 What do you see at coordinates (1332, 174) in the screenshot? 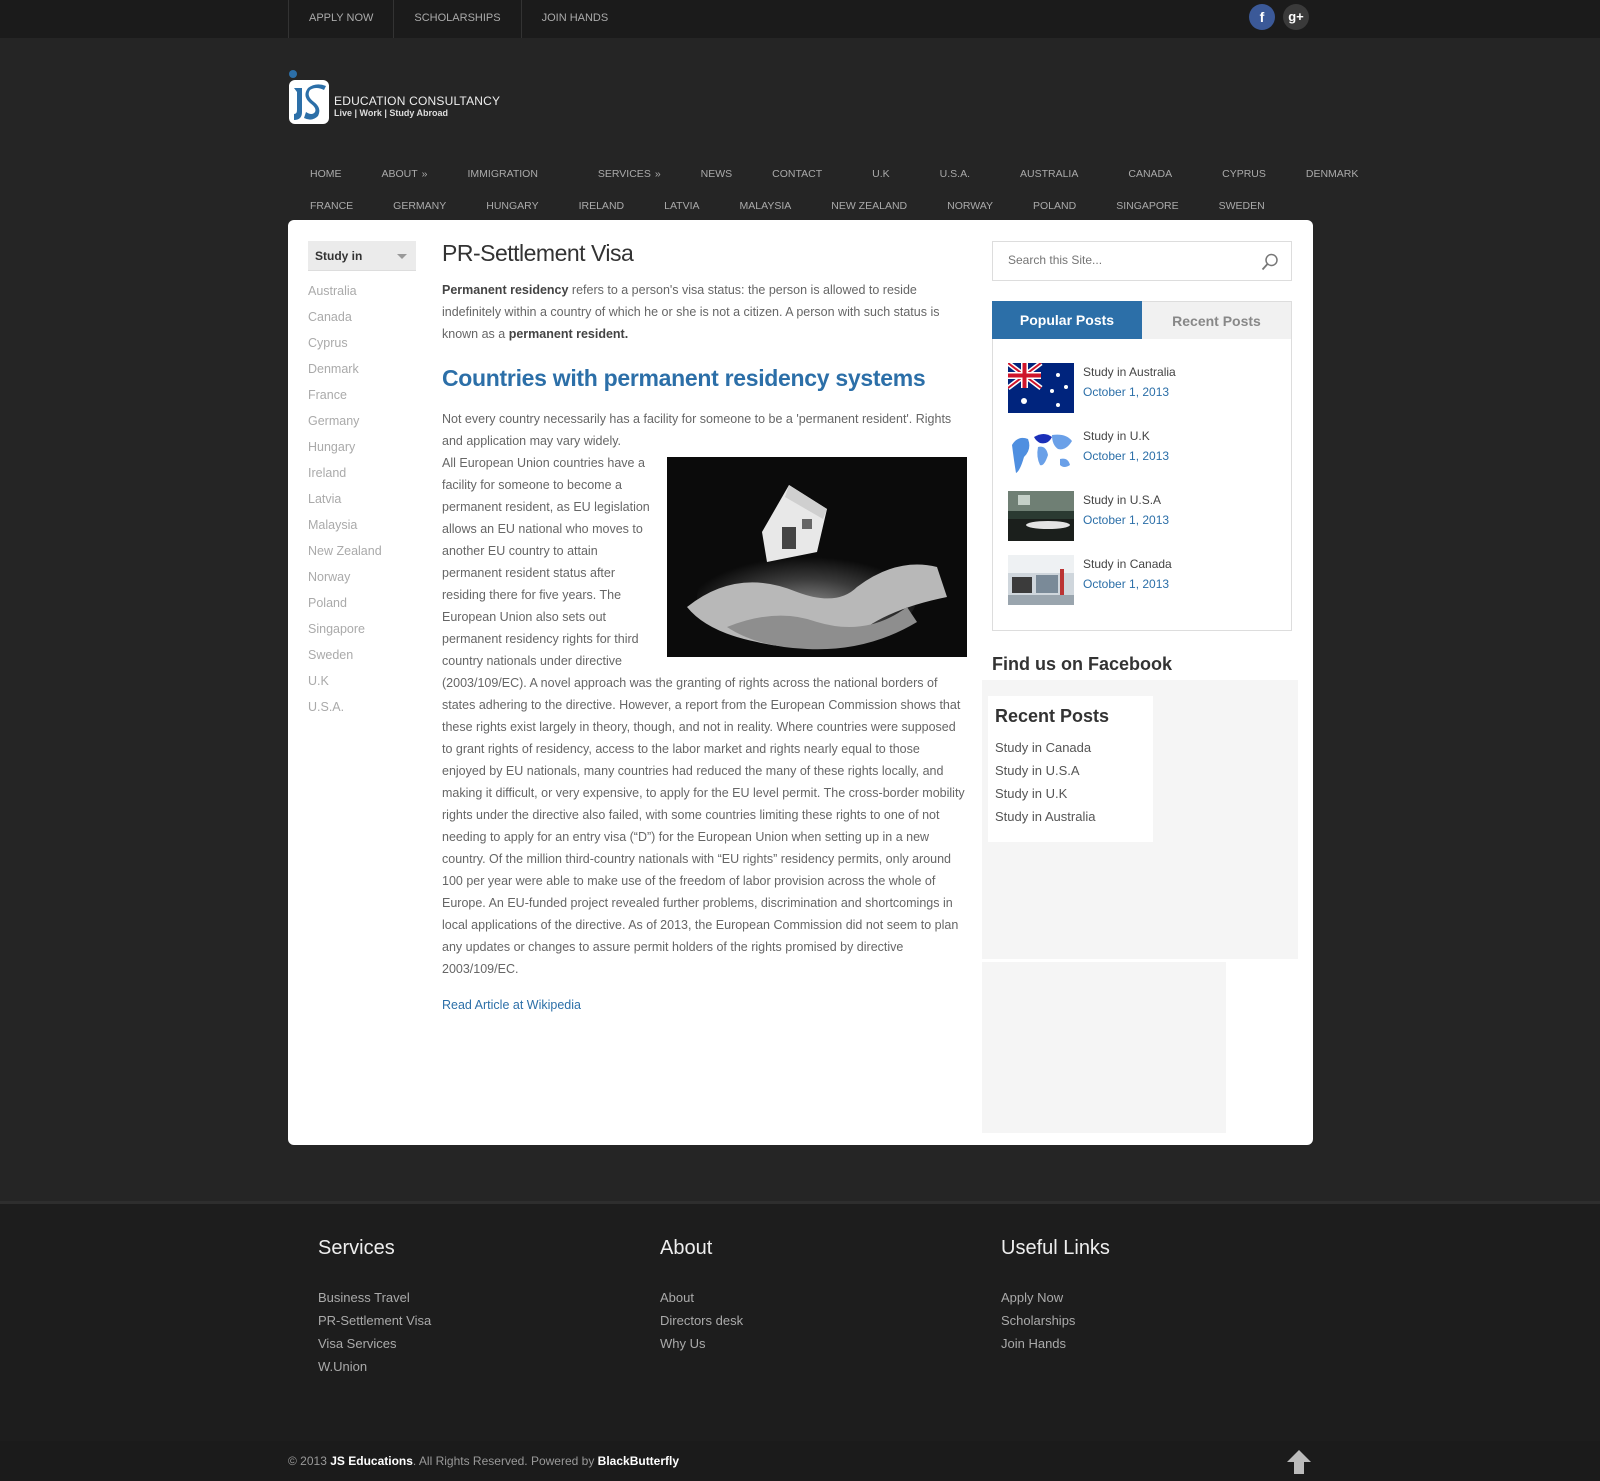
I see `nav-denmark: DENMARK` at bounding box center [1332, 174].